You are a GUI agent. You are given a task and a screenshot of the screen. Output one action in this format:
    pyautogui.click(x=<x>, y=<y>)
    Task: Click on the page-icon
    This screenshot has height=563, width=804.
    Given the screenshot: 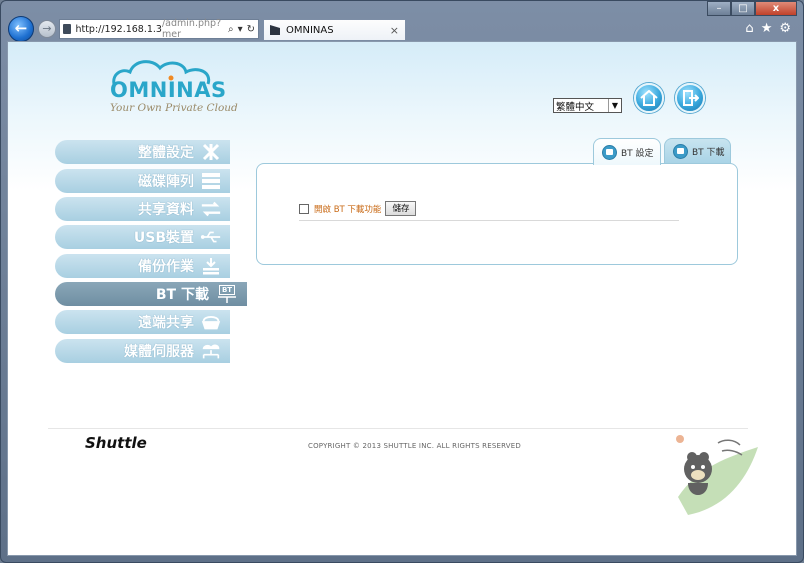 What is the action you would take?
    pyautogui.click(x=67, y=29)
    